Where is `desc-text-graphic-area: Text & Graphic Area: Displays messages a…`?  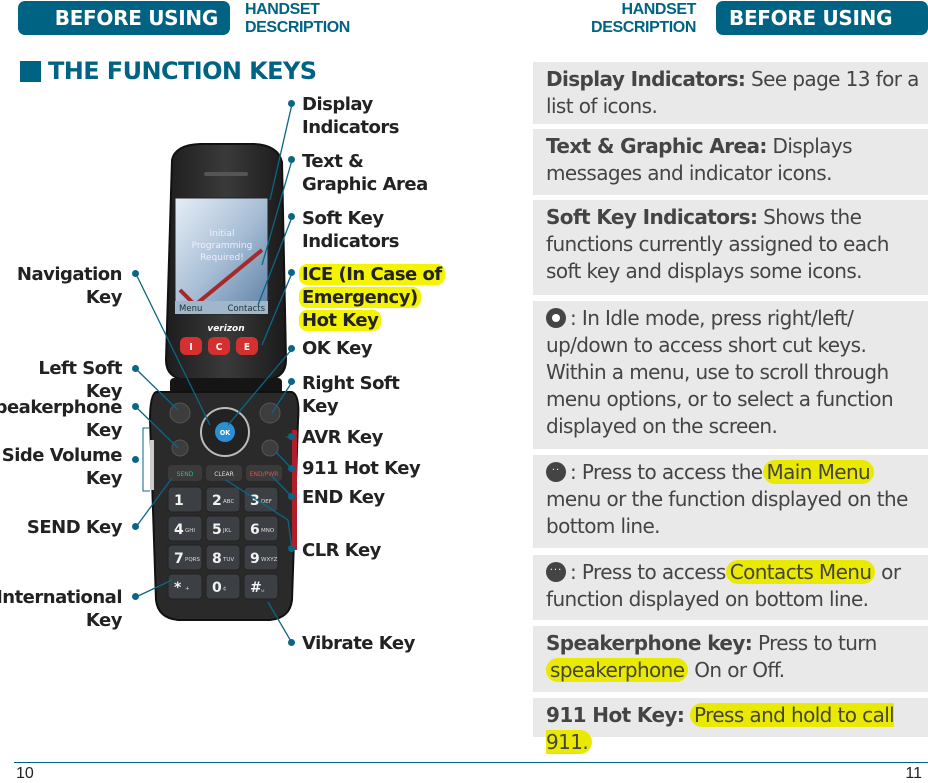
desc-text-graphic-area: Text & Graphic Area: Displays messages a… is located at coordinates (730, 162).